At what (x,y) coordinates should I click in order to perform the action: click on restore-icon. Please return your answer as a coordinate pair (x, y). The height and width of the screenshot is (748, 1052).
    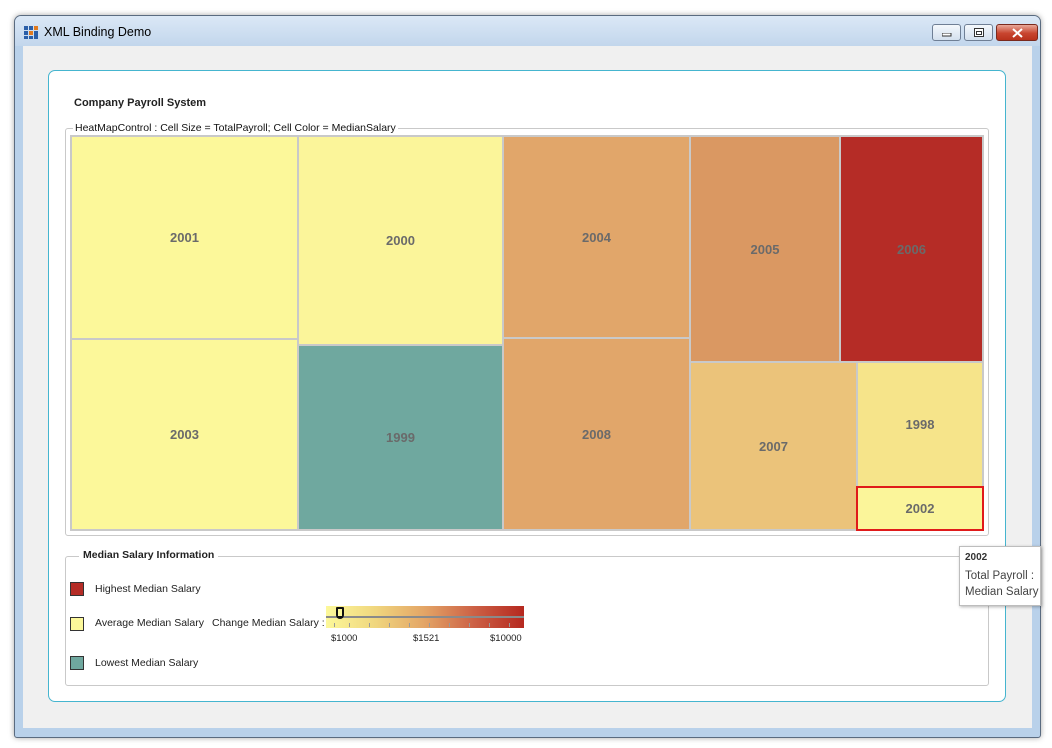
    Looking at the image, I should click on (979, 32).